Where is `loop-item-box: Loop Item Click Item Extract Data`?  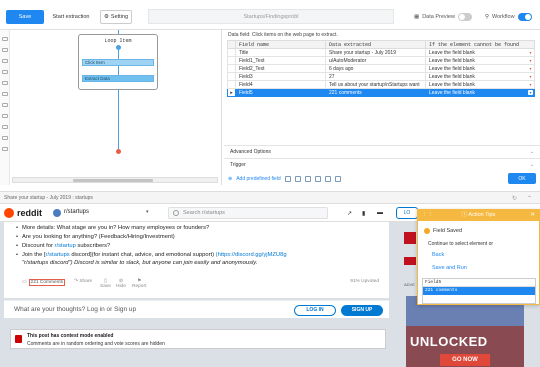
loop-item-box: Loop Item Click Item Extract Data is located at coordinates (118, 62).